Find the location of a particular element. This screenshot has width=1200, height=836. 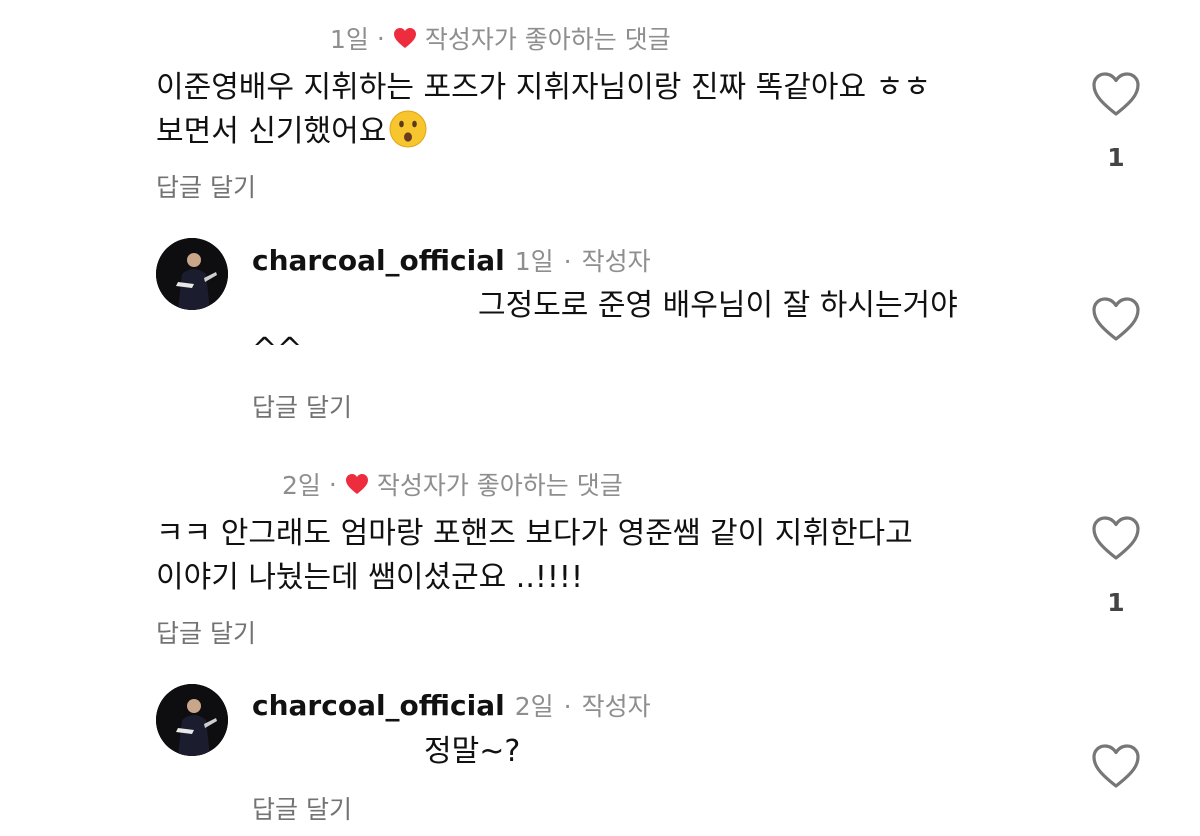

reply-text-line: ^^ is located at coordinates (277, 349).